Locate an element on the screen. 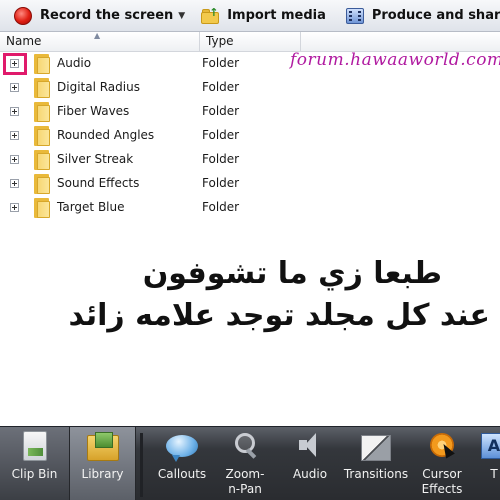 This screenshot has width=500, height=500. caption-line-2: عند كل مجلد توجد علامه زائد is located at coordinates (279, 315).